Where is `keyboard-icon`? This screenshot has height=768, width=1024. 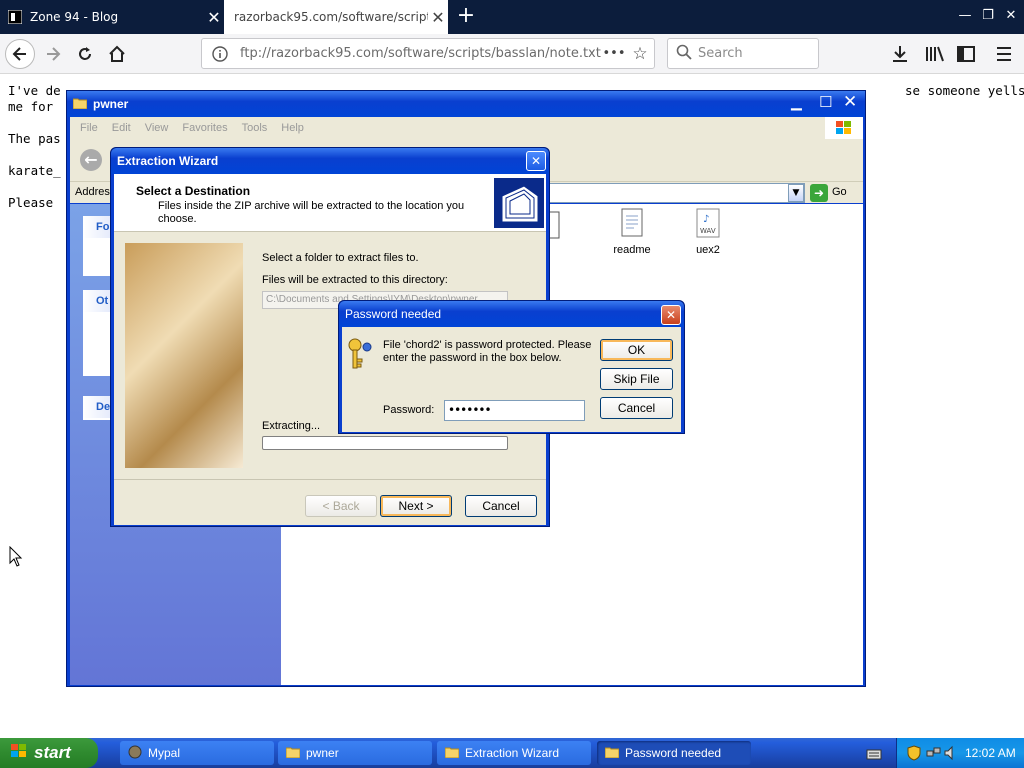
keyboard-icon is located at coordinates (874, 755).